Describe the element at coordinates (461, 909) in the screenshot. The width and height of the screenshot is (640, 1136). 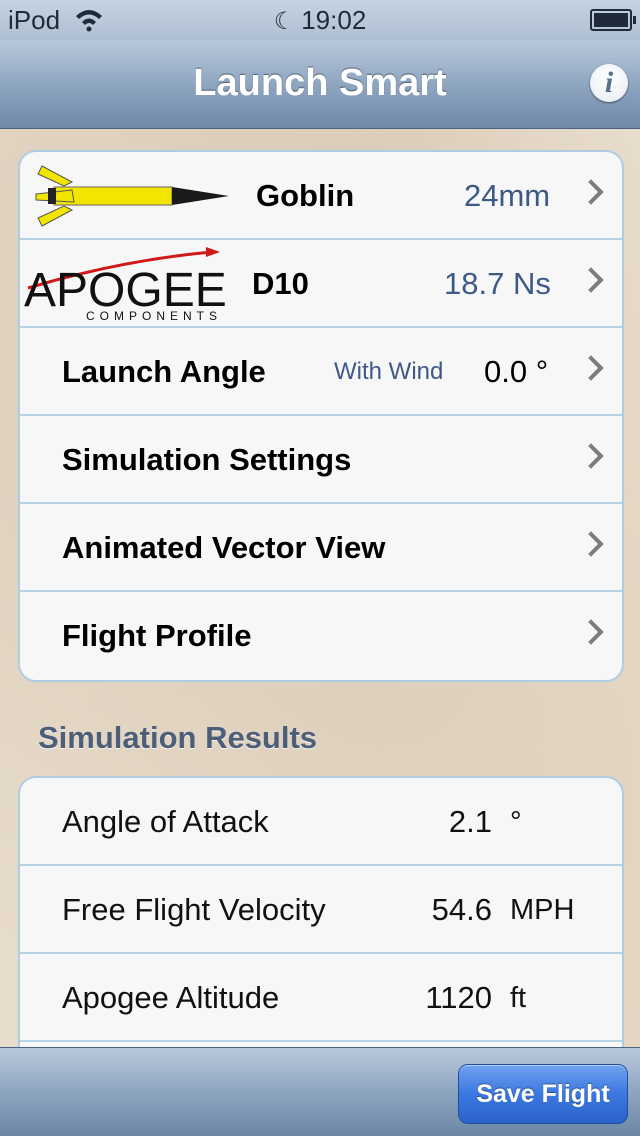
I see `result-value: 54.6` at that location.